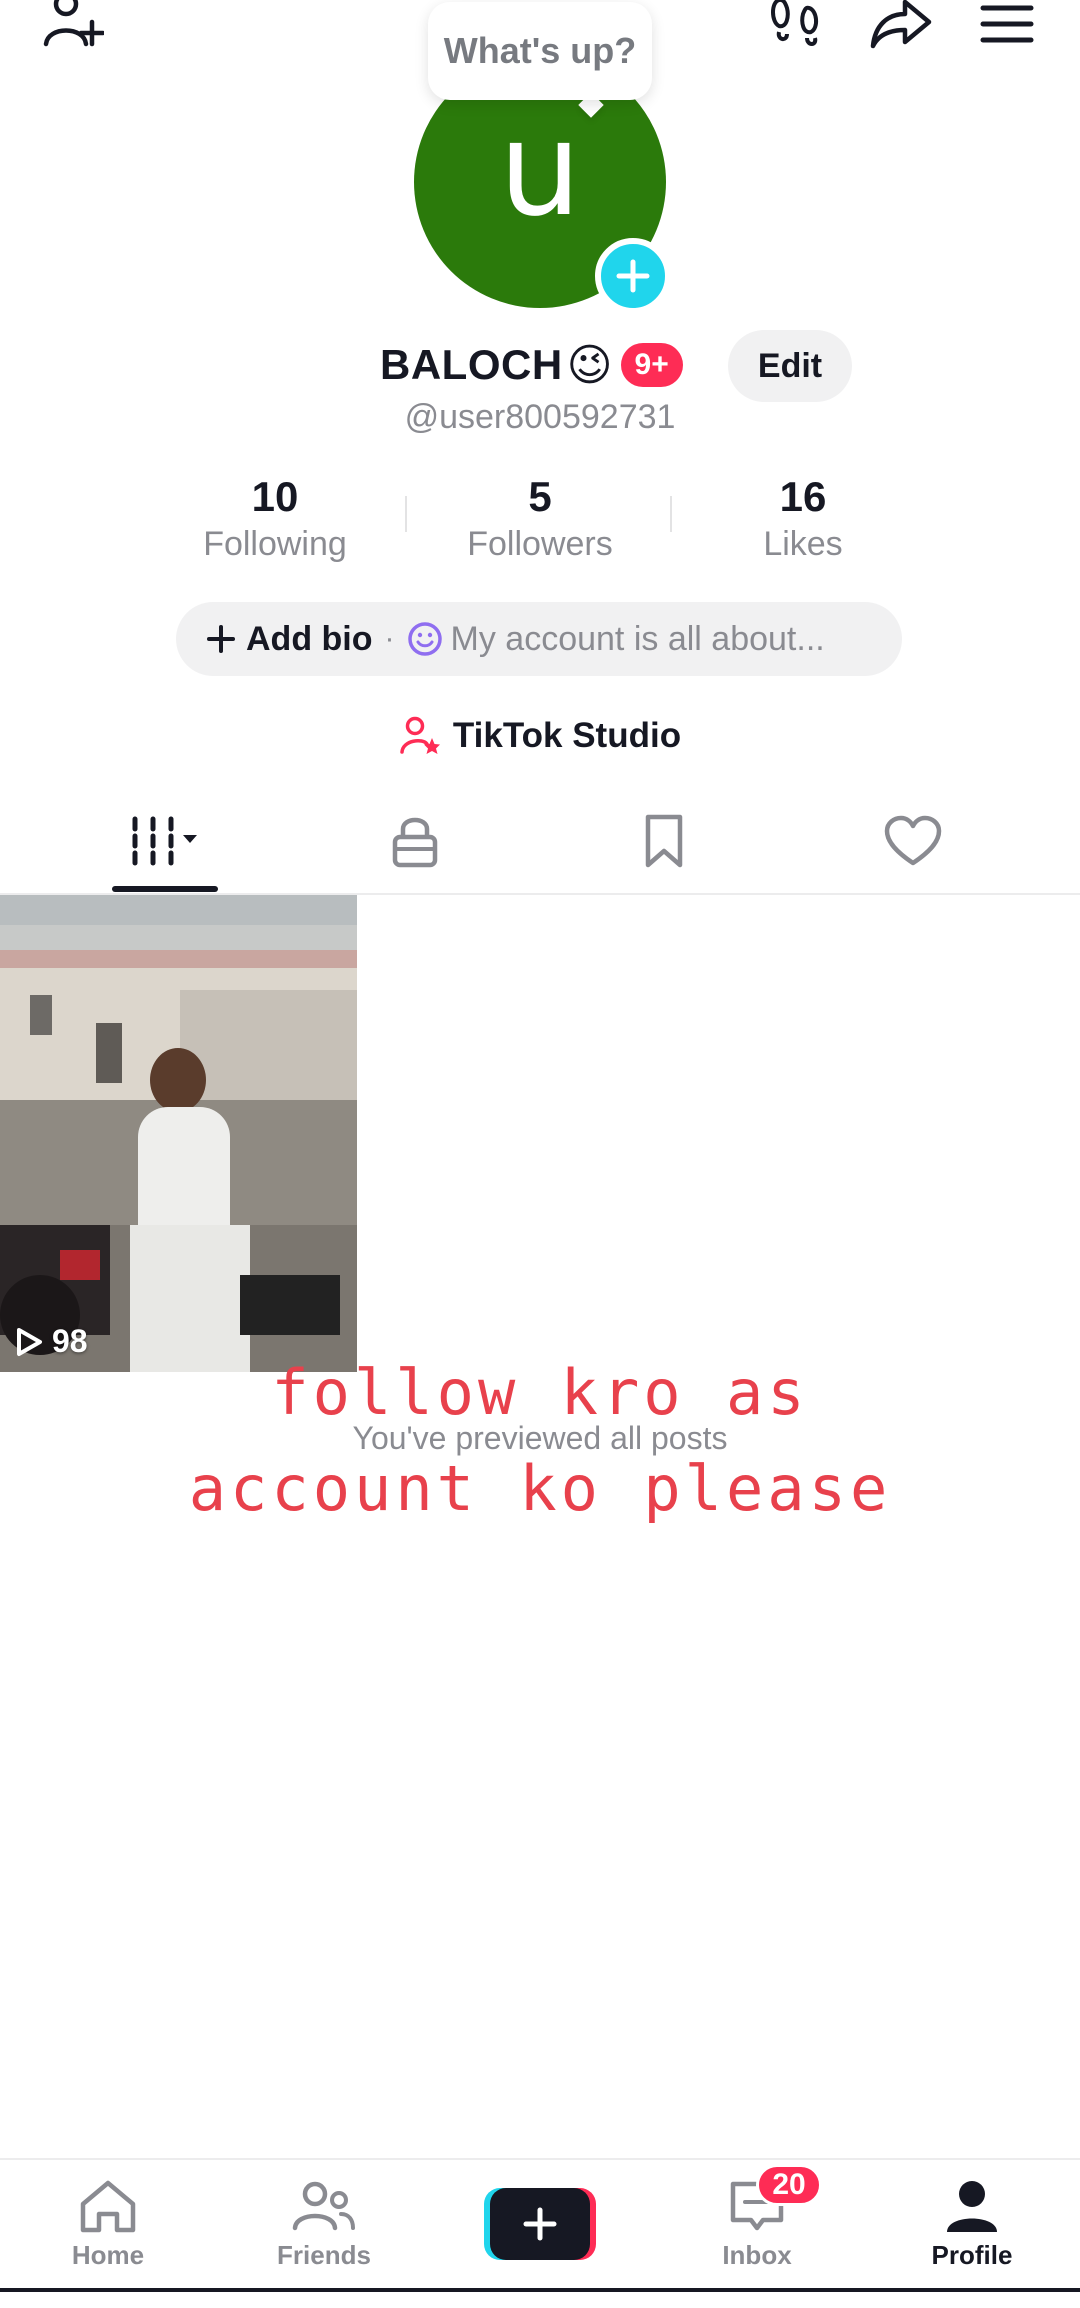  I want to click on lock-icon, so click(415, 842).